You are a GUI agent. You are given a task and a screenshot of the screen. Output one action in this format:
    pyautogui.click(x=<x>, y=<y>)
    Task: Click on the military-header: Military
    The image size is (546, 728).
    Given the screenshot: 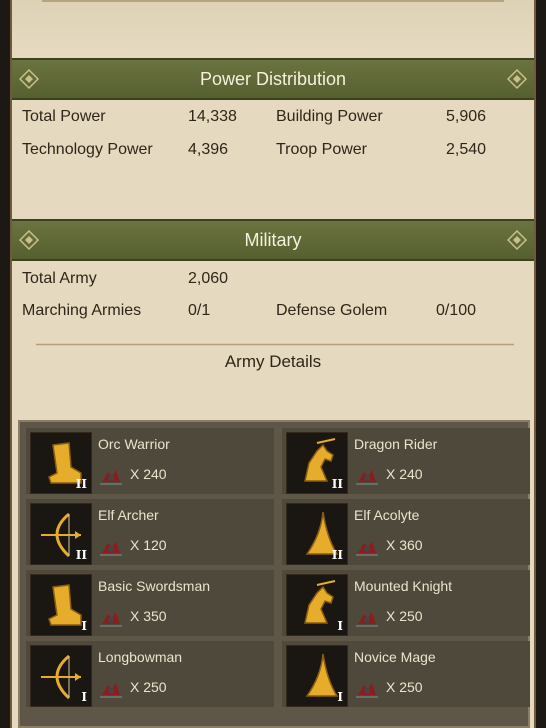 What is the action you would take?
    pyautogui.click(x=273, y=240)
    